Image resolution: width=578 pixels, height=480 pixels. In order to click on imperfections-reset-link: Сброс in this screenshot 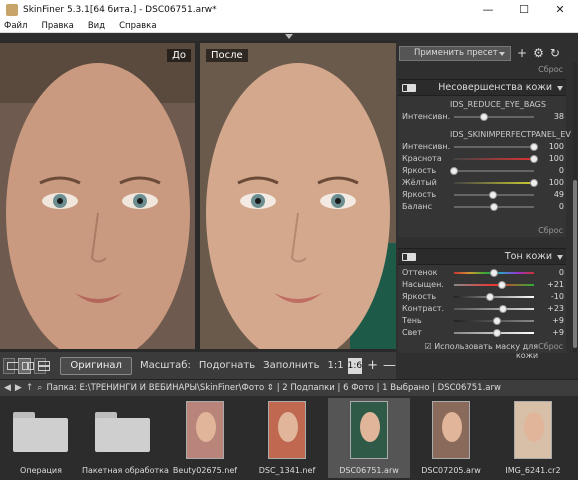, I will do `click(482, 230)`.